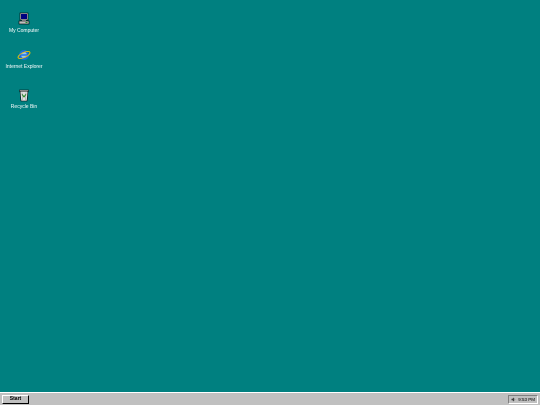 The height and width of the screenshot is (405, 540). What do you see at coordinates (24, 67) in the screenshot?
I see `desktop-icon-label: Internet Explorer` at bounding box center [24, 67].